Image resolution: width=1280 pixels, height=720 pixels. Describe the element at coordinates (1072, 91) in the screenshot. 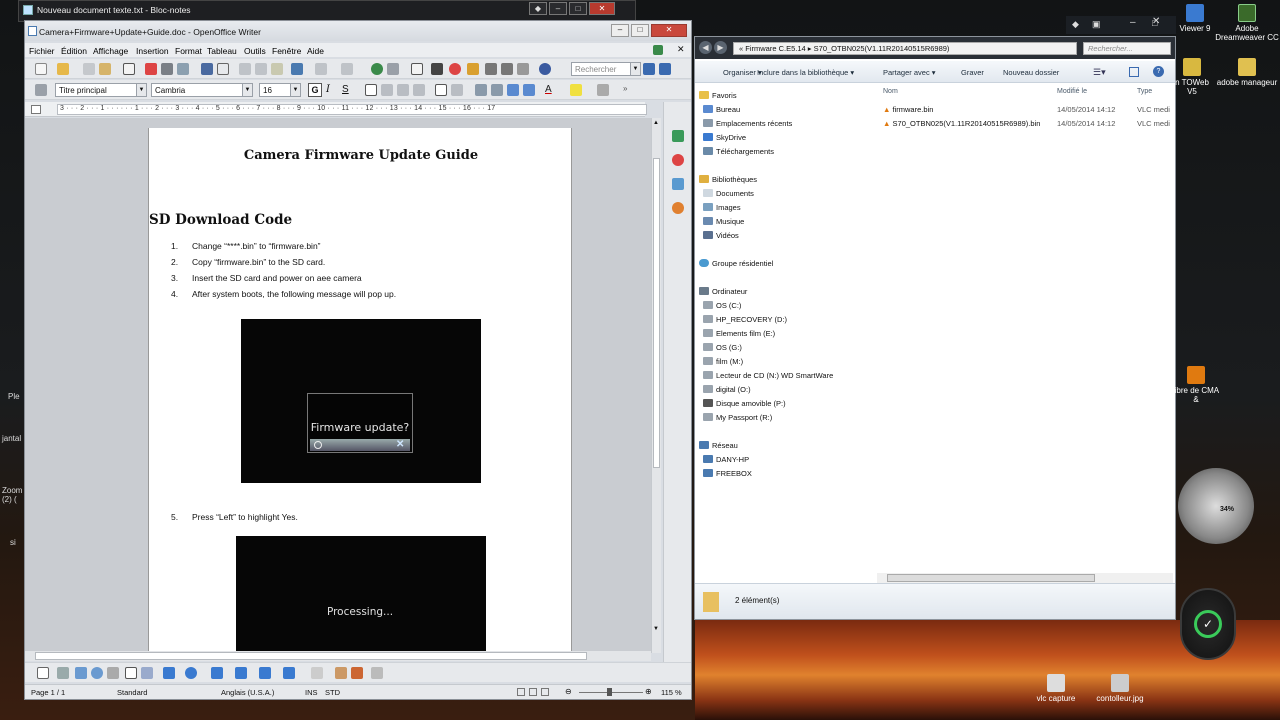

I see `column-modified: Modifié le` at that location.